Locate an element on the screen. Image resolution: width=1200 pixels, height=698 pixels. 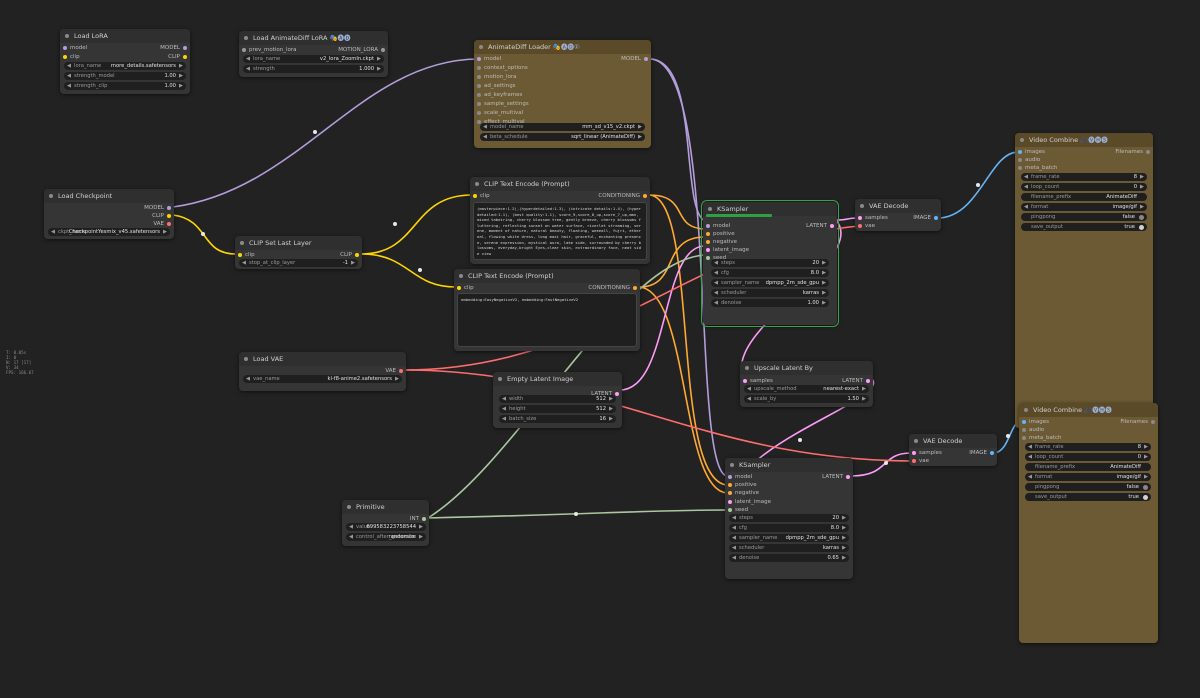
context-pin-icon is located at coordinates (479, 68).